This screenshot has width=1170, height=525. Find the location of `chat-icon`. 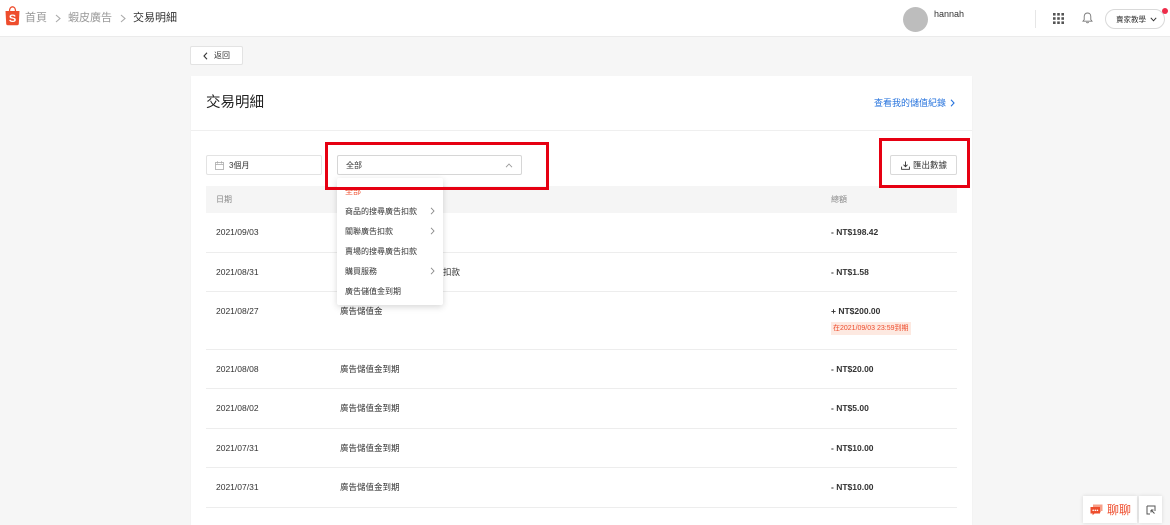

chat-icon is located at coordinates (1096, 510).